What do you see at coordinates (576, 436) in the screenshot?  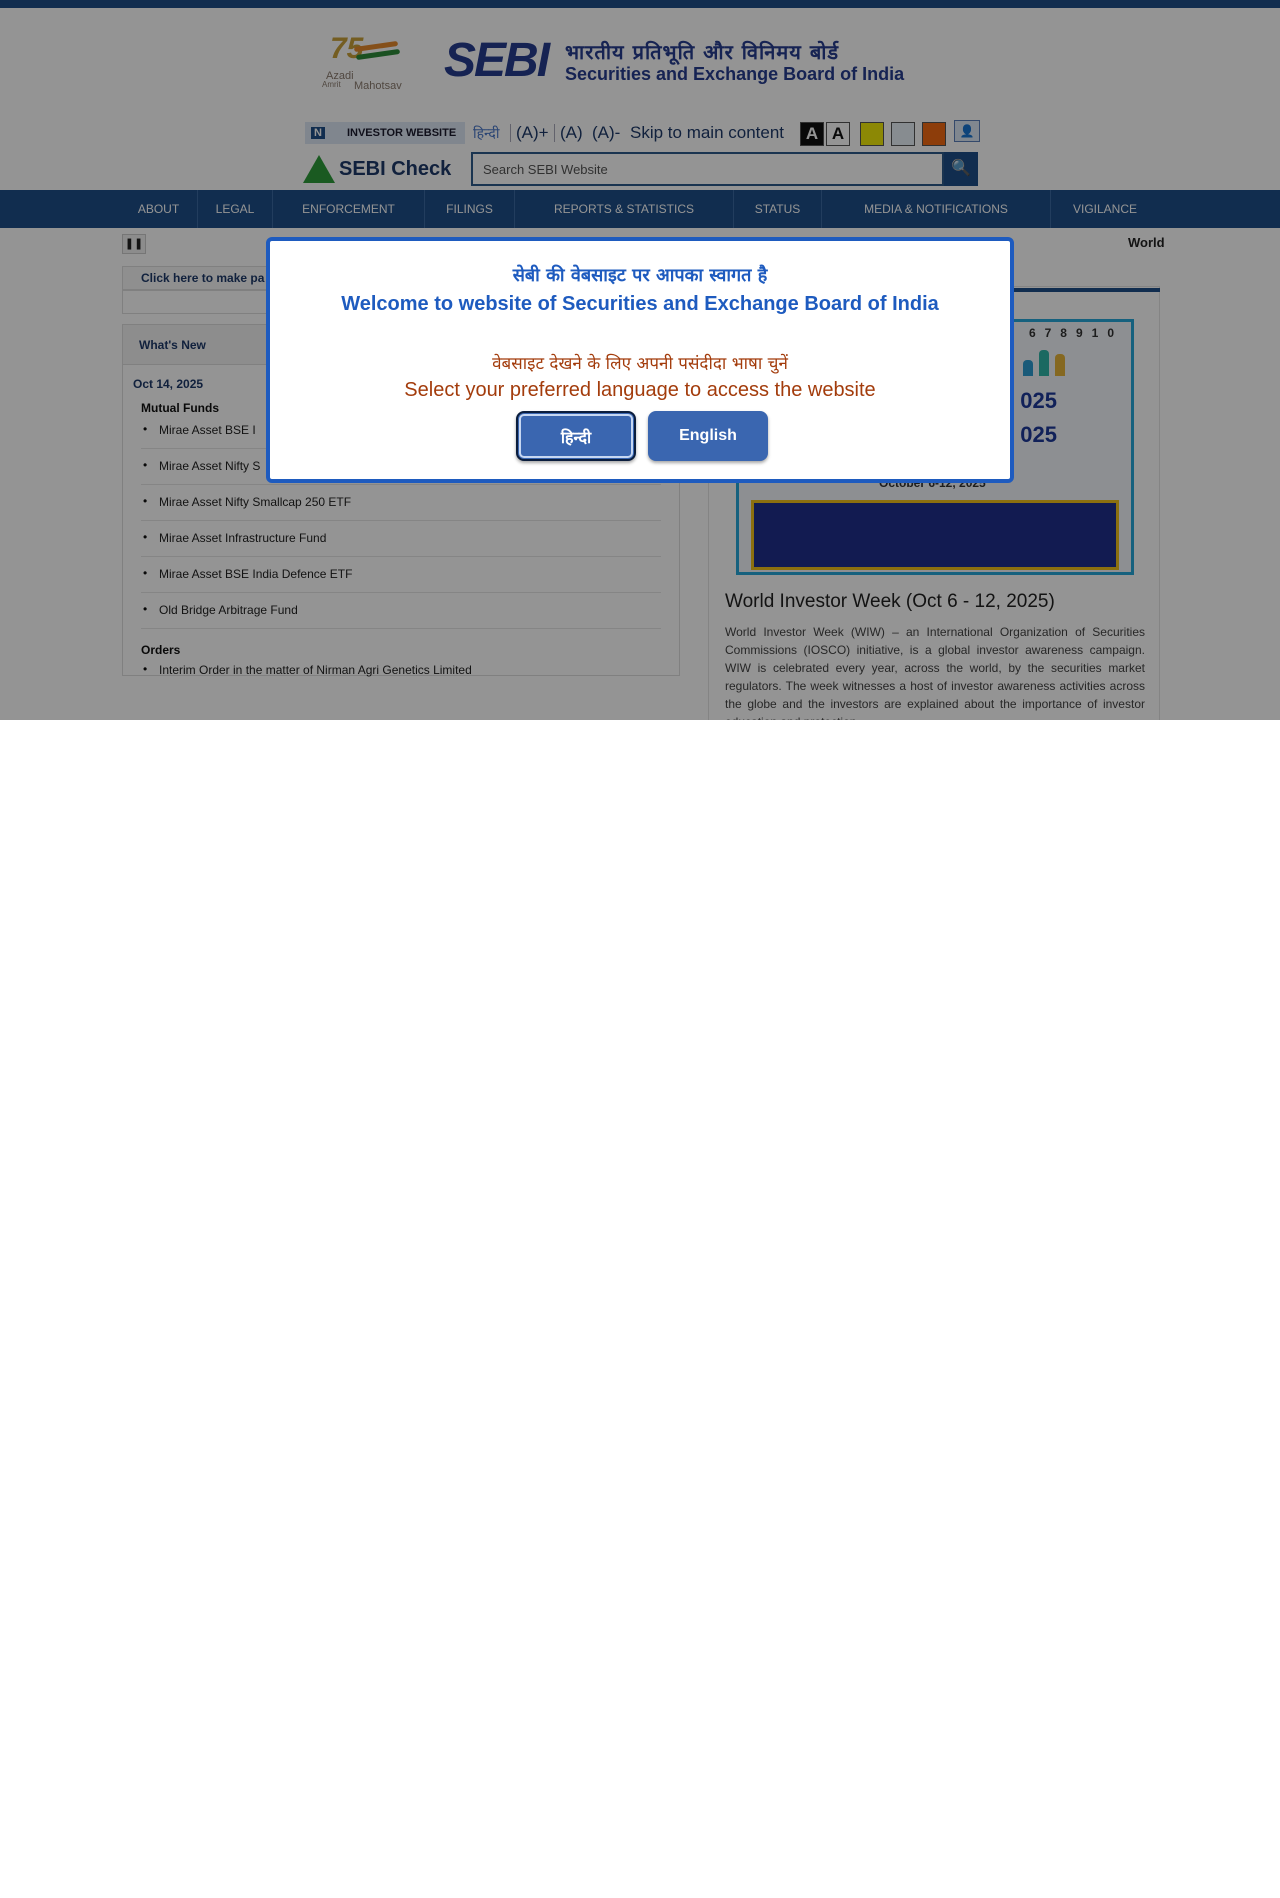 I see `hindi-language-button: हिन्दी` at bounding box center [576, 436].